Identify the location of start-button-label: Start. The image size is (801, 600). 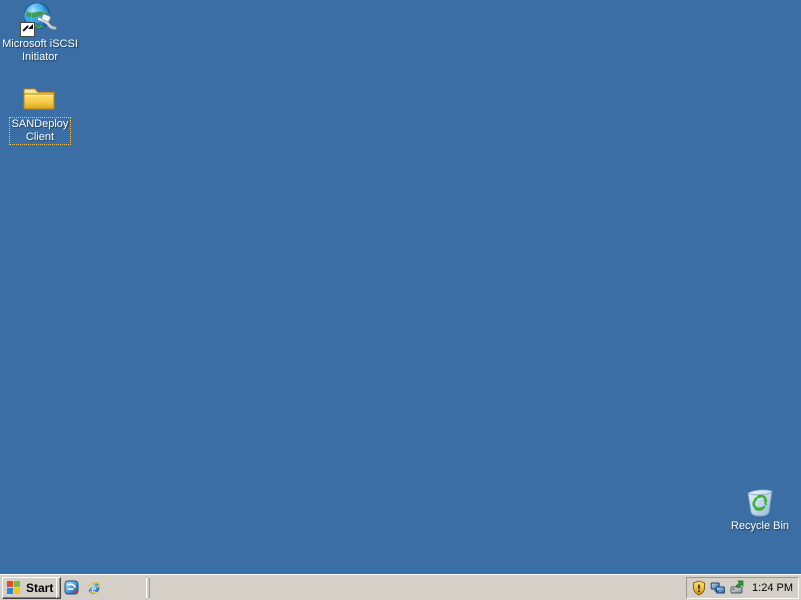
(40, 588).